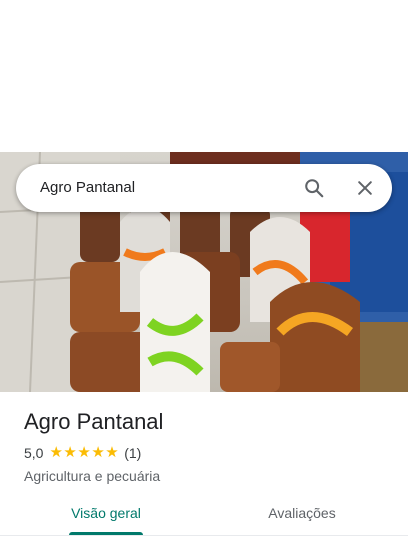 The image size is (408, 544). Describe the element at coordinates (204, 188) in the screenshot. I see `search-bar: Agro Pantanal` at that location.